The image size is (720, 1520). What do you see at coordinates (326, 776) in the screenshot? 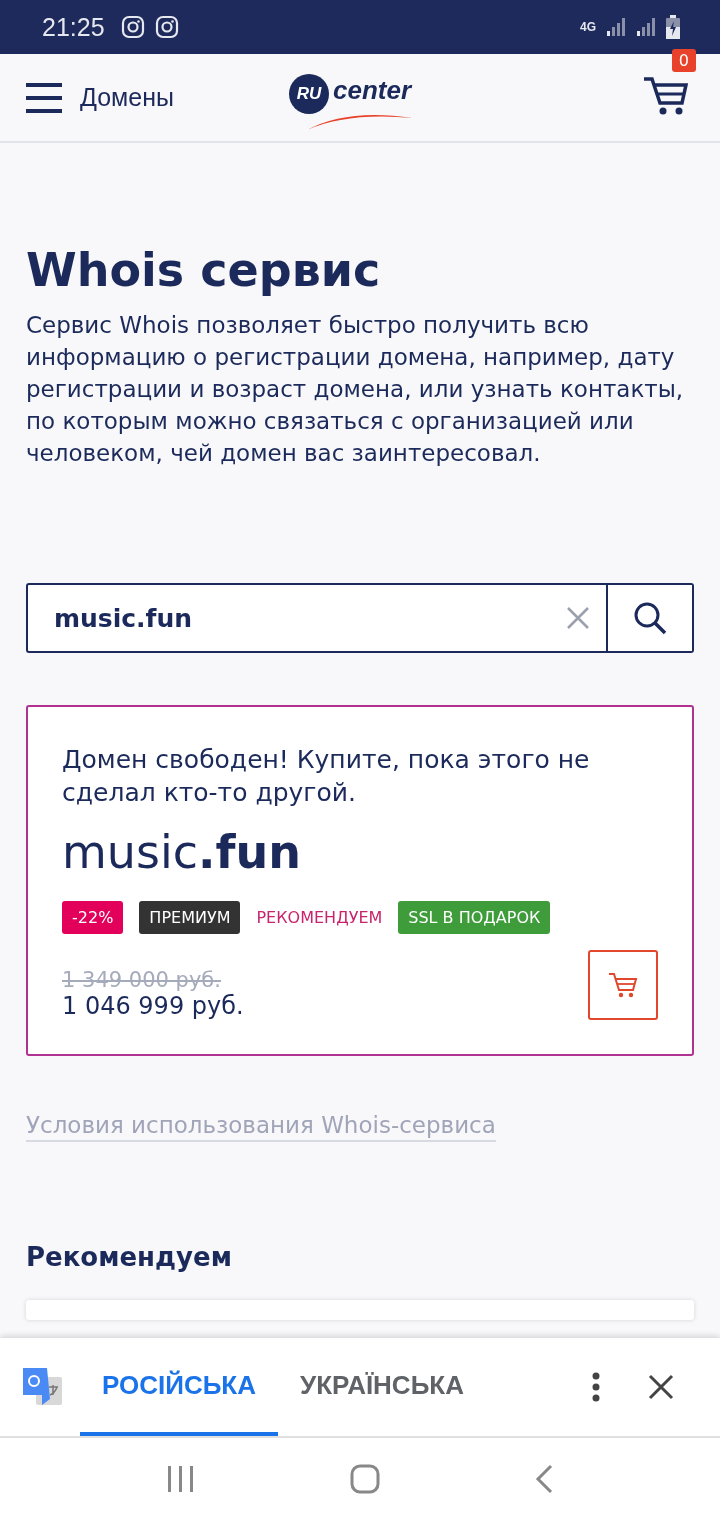
I see `availability-message: Домен свободен! Купите, пока этого не сделал кто-то другой.` at bounding box center [326, 776].